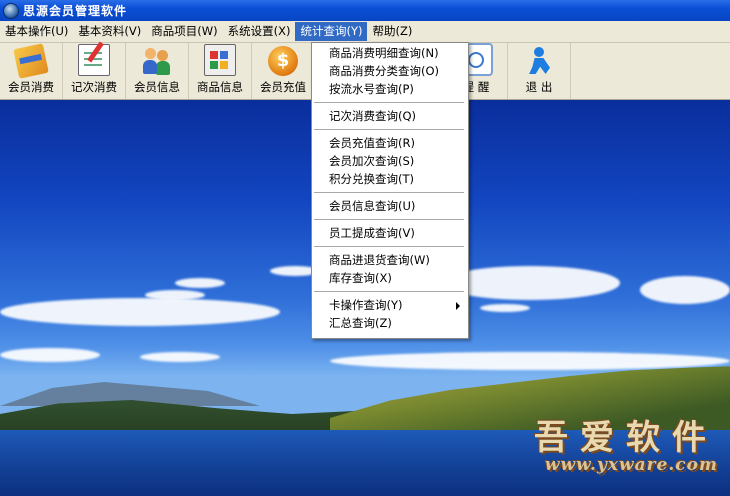 This screenshot has height=496, width=730. I want to click on member-recharge-button: $ 会员充值, so click(283, 71).